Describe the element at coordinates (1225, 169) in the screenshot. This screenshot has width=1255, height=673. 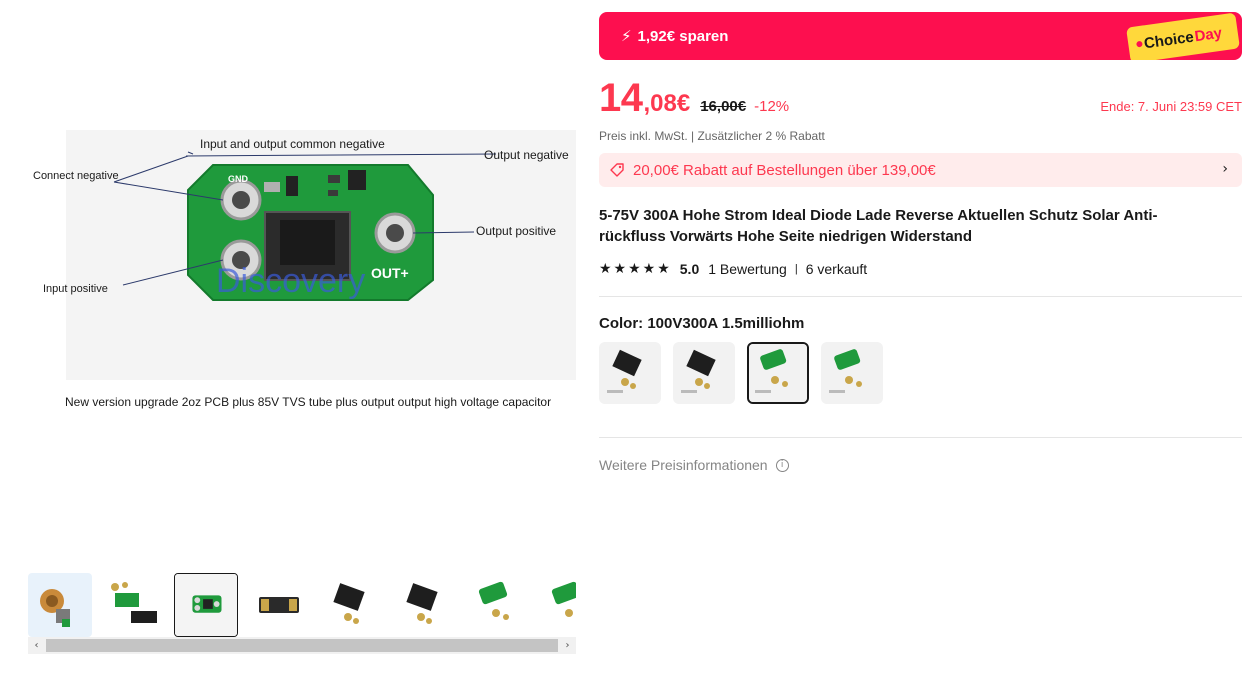
I see `chevron-right-icon: ›` at that location.